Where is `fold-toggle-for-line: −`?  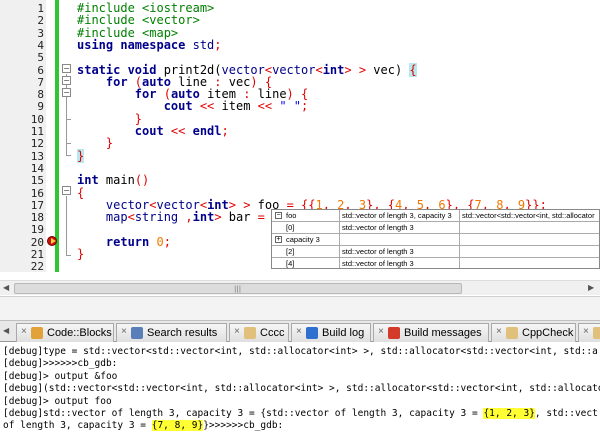
fold-toggle-for-line: − is located at coordinates (66, 80).